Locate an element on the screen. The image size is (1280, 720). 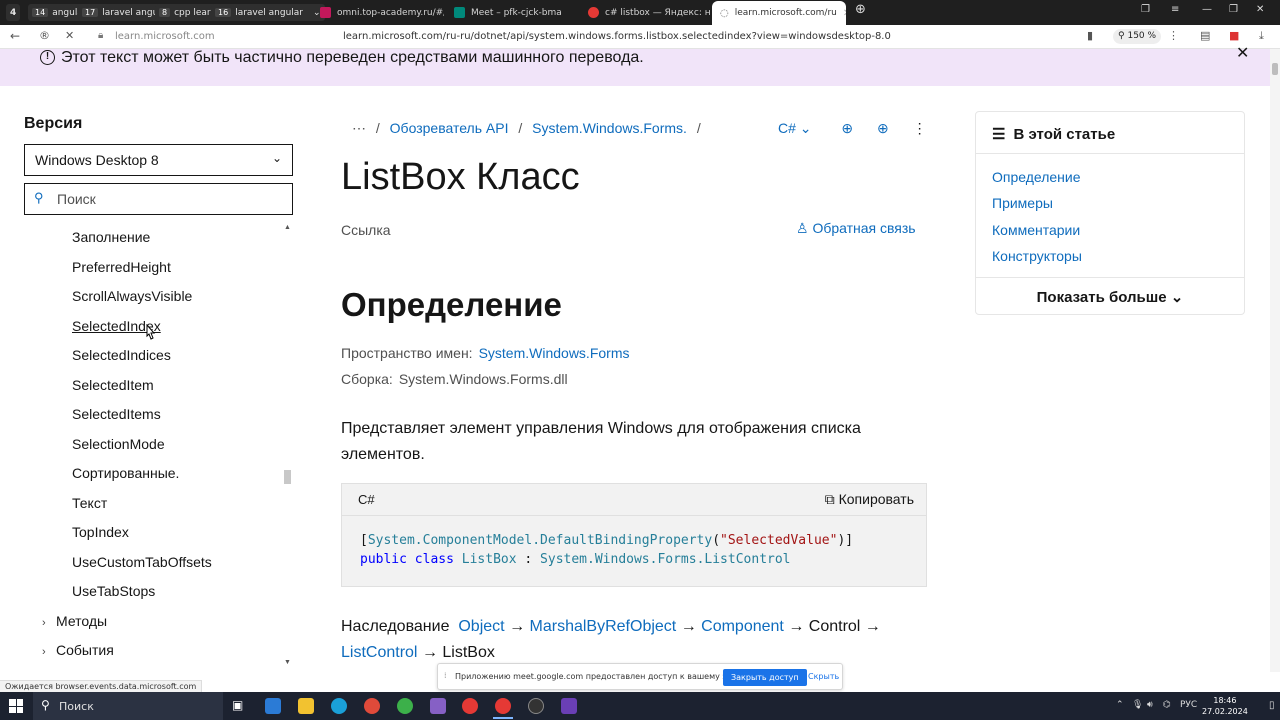
tab-yandex: c# listbox — Яндекс: наш is located at coordinates (645, 12).